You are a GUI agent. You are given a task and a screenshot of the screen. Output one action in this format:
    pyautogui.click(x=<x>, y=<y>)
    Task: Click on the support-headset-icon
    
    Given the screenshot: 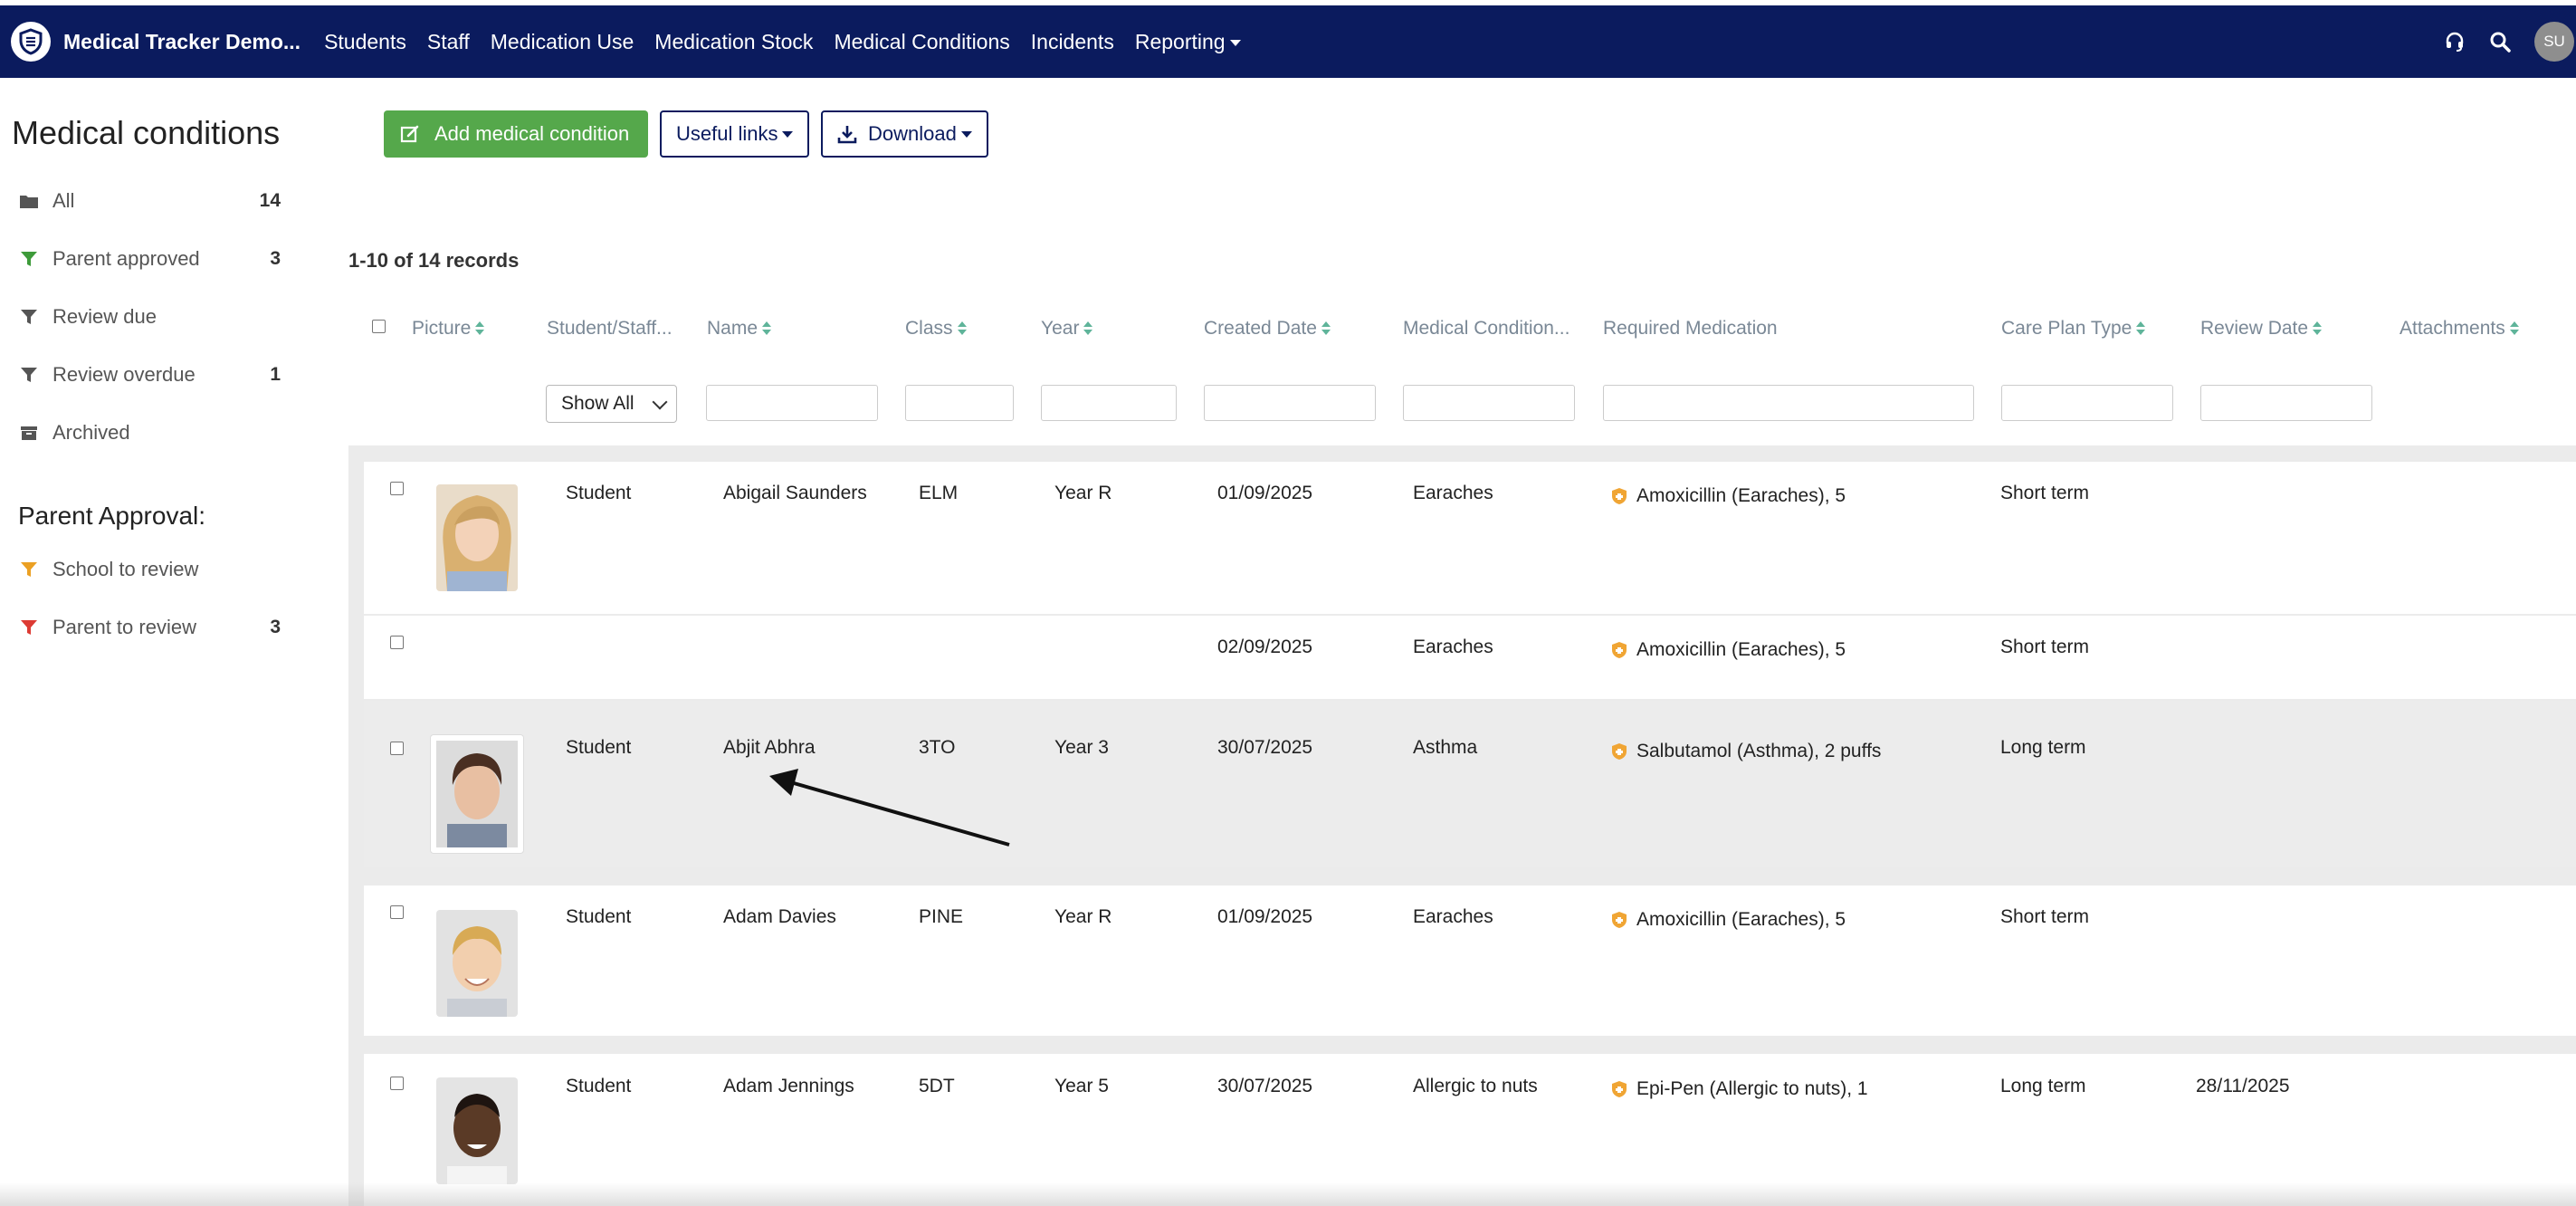 What is the action you would take?
    pyautogui.click(x=2455, y=42)
    